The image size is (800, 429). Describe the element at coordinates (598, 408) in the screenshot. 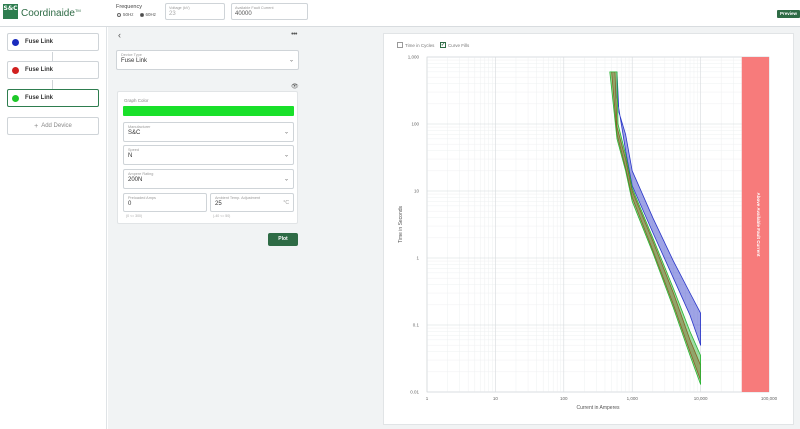

I see `x-axis-label: Current in Amperes` at that location.